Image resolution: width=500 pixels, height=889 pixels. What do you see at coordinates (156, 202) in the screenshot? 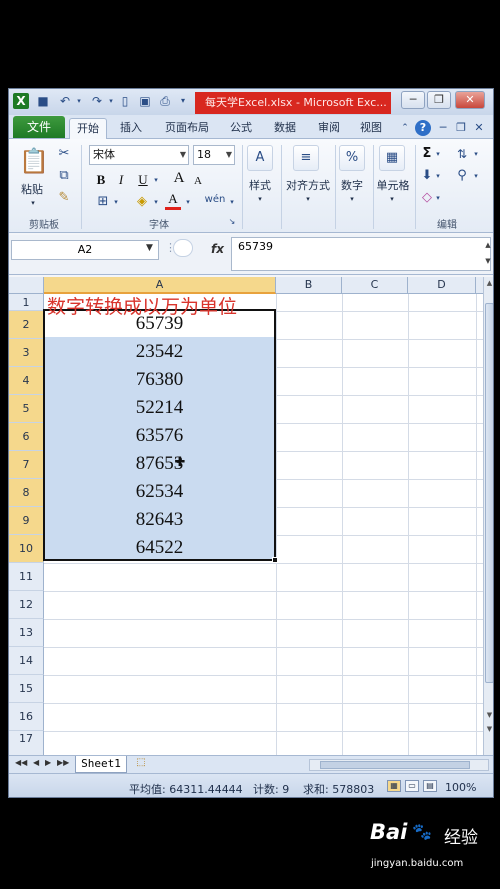
I see `fill-color-dropdown-icon: ▾` at bounding box center [156, 202].